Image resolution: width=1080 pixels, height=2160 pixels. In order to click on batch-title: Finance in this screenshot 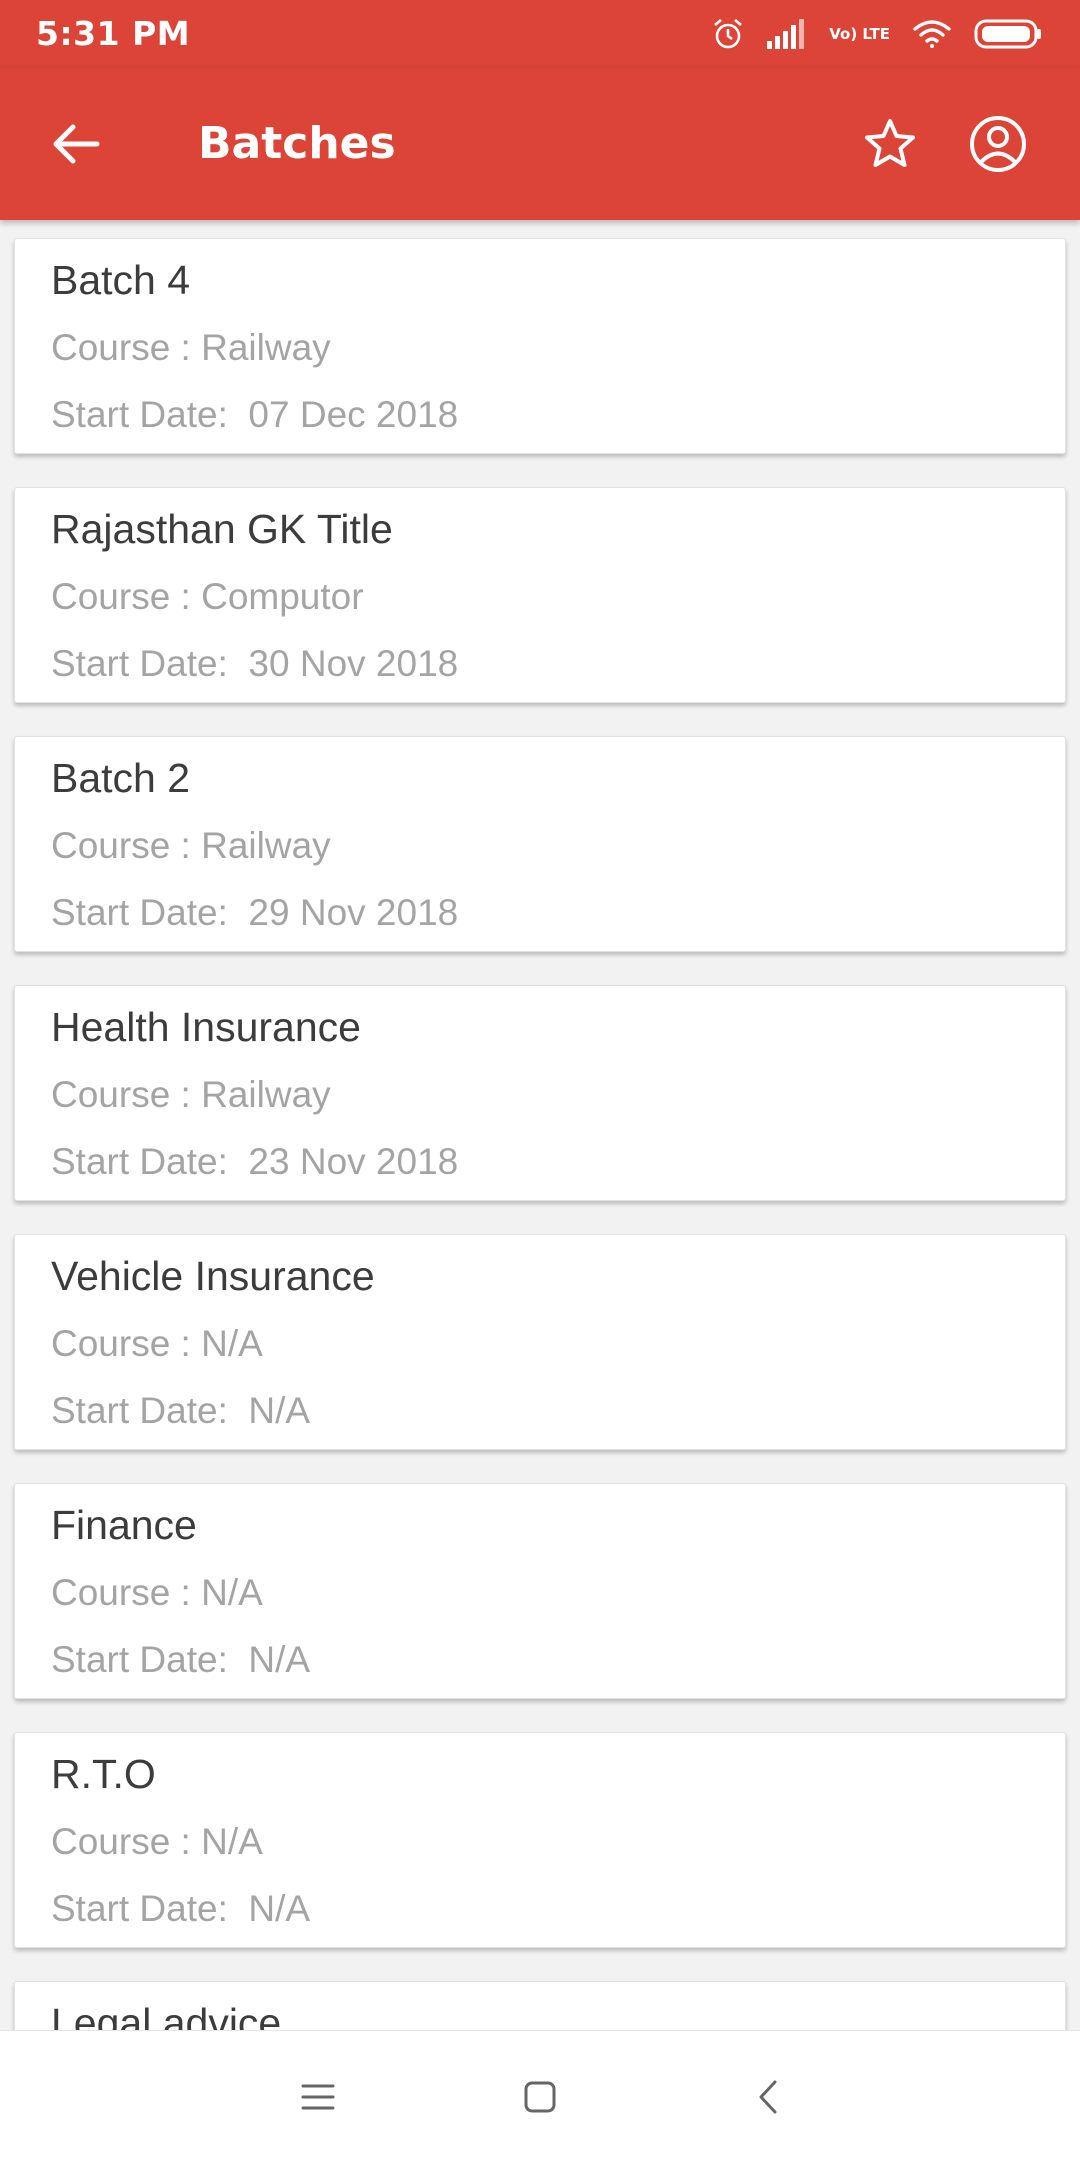, I will do `click(124, 1525)`.